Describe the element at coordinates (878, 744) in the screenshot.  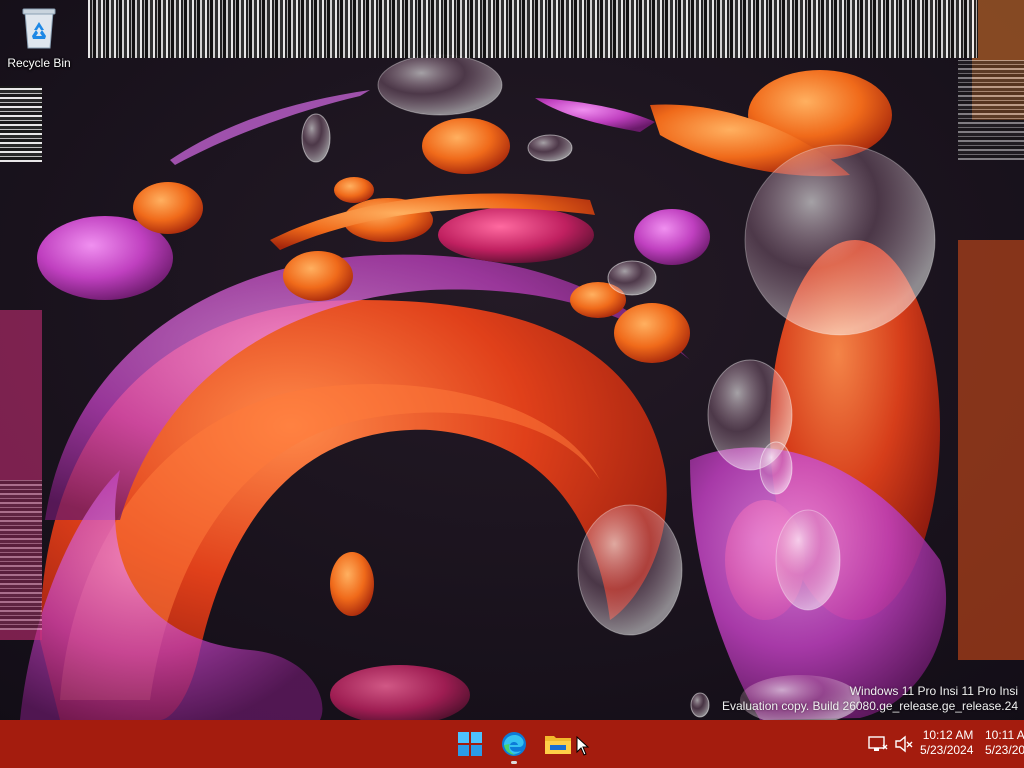
I see `network-icon` at that location.